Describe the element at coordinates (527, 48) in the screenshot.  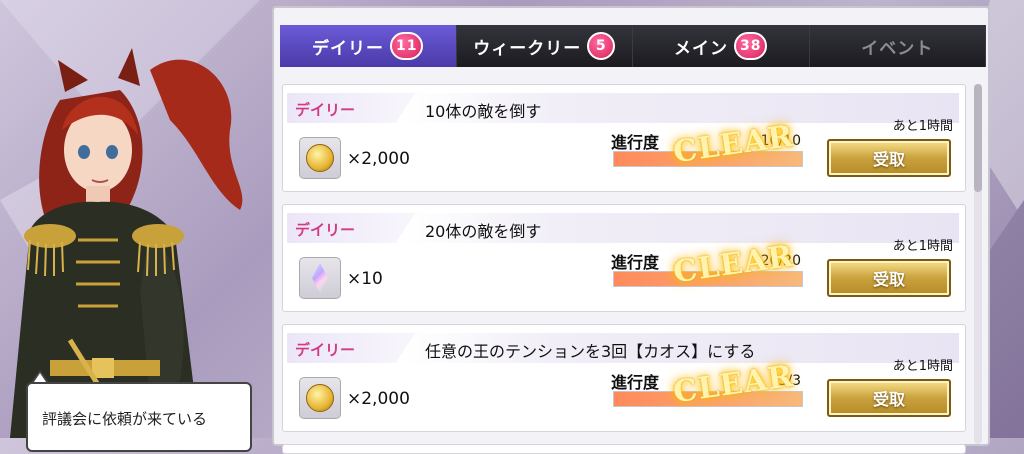
I see `tab-label: ウィークリー` at that location.